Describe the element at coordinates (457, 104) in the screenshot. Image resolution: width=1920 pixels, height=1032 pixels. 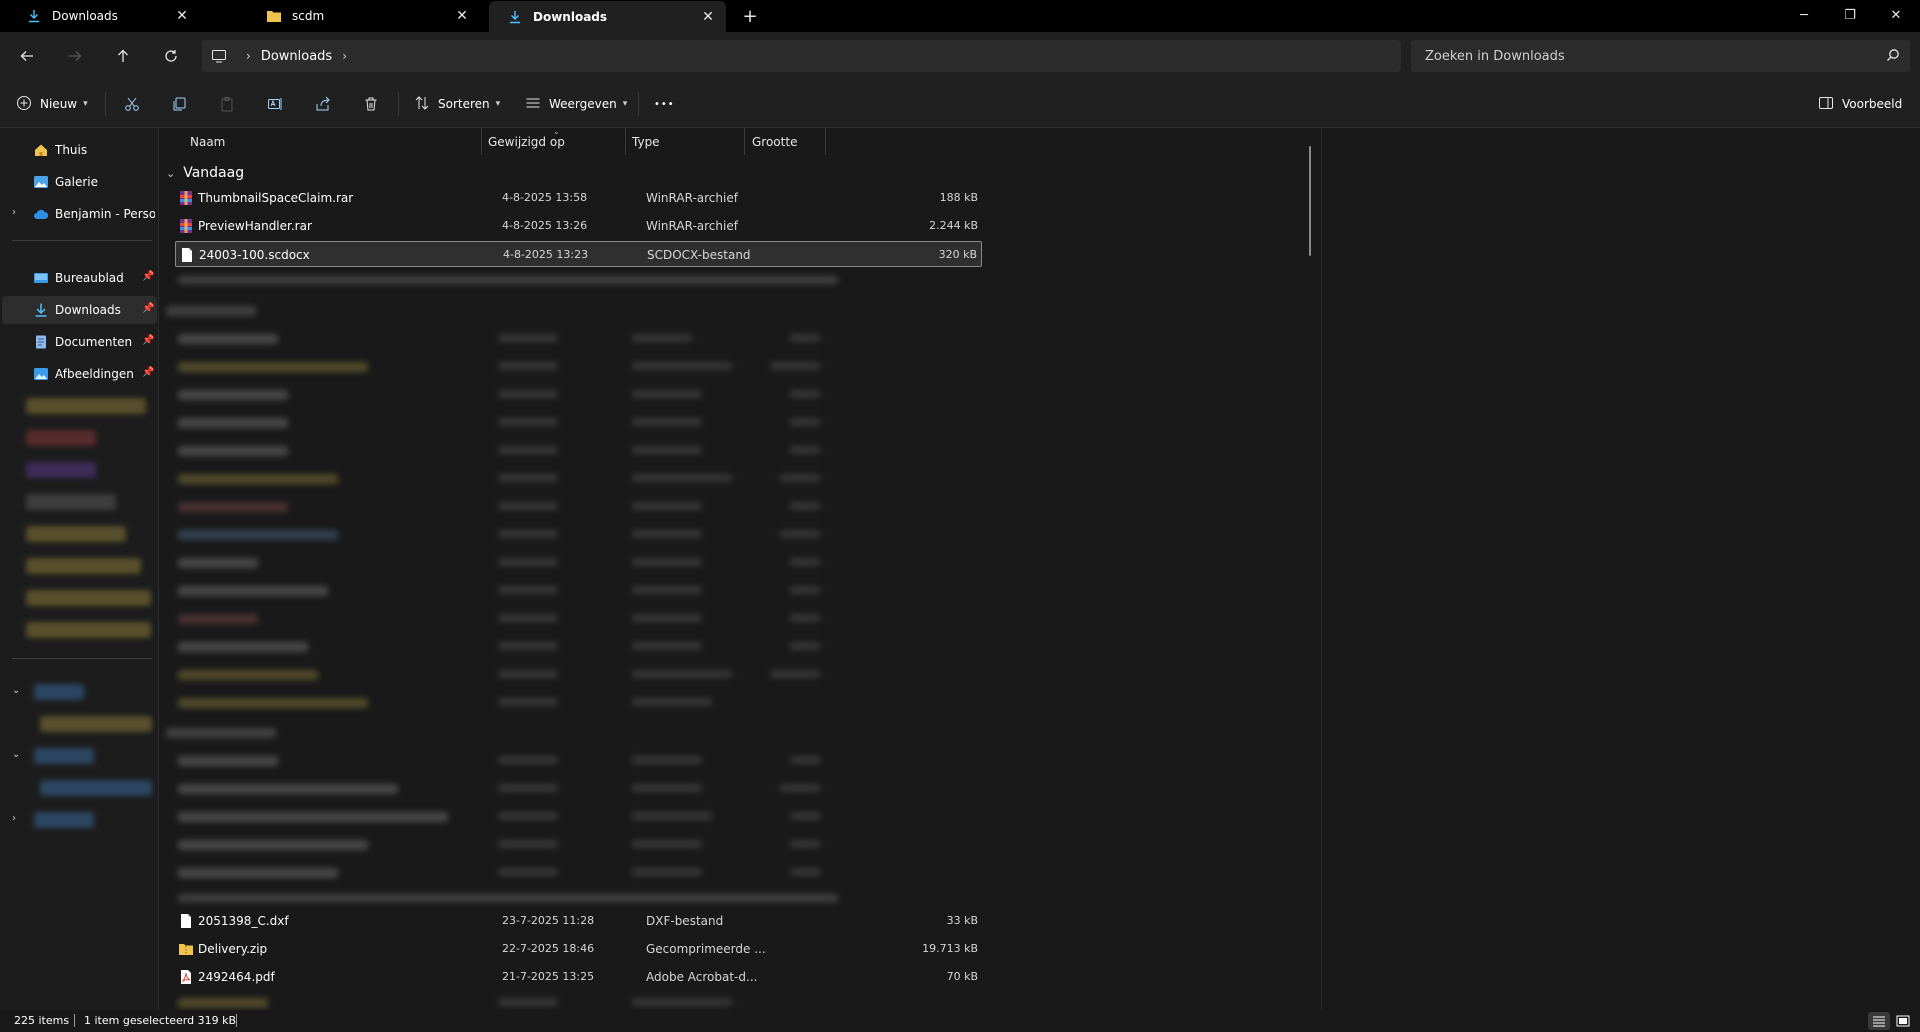
I see `sort-button: Sorteren ▾` at that location.